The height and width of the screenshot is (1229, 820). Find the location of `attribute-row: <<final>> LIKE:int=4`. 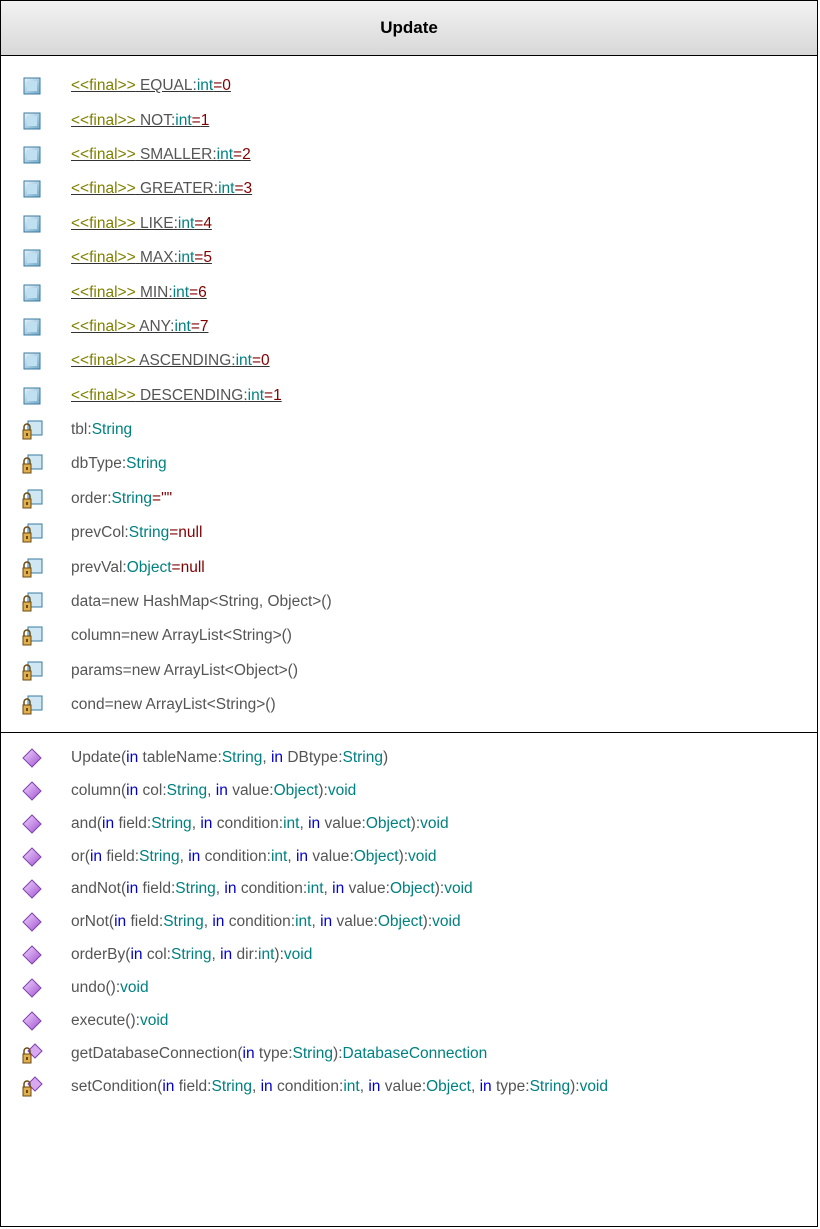

attribute-row: <<final>> LIKE:int=4 is located at coordinates (409, 224).